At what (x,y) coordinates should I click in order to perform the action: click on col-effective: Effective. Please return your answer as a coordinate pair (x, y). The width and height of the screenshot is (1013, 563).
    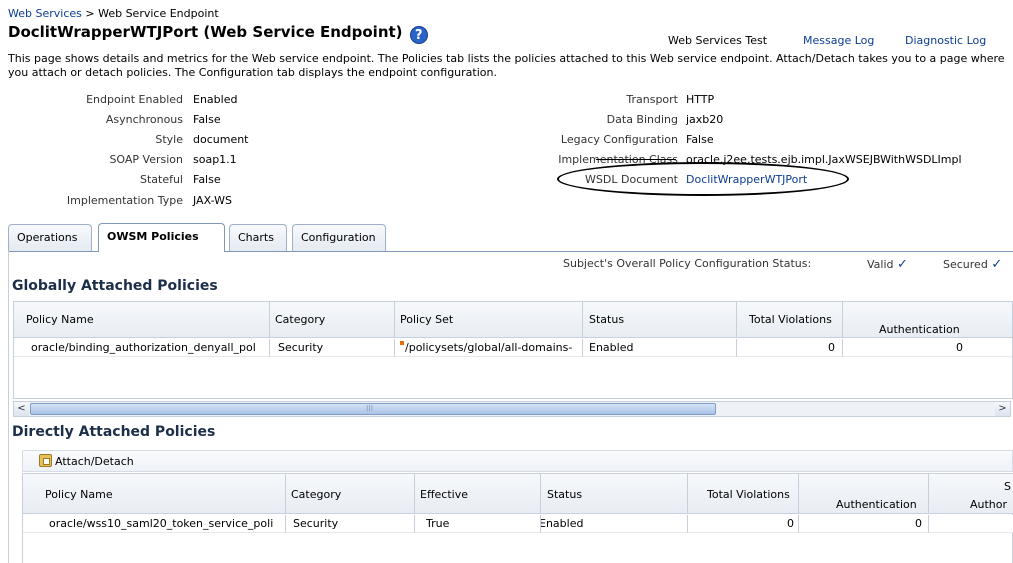
    Looking at the image, I should click on (444, 494).